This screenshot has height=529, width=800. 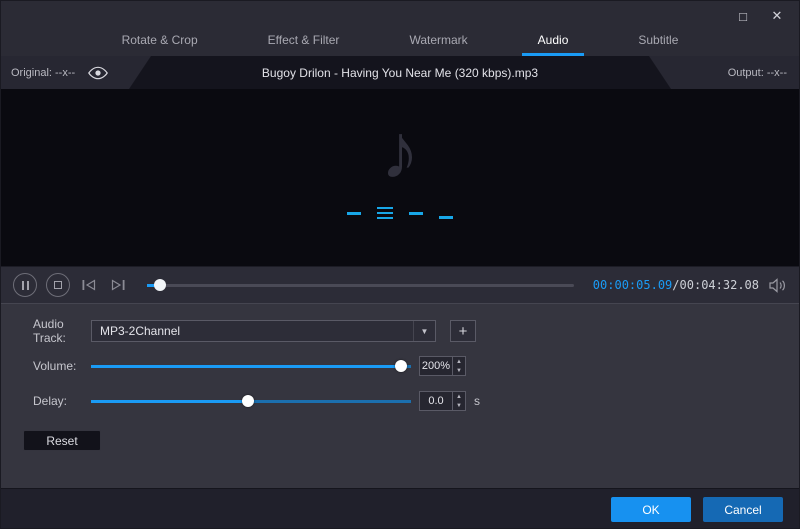 What do you see at coordinates (140, 331) in the screenshot?
I see `audio-track-value: MP3-2Channel` at bounding box center [140, 331].